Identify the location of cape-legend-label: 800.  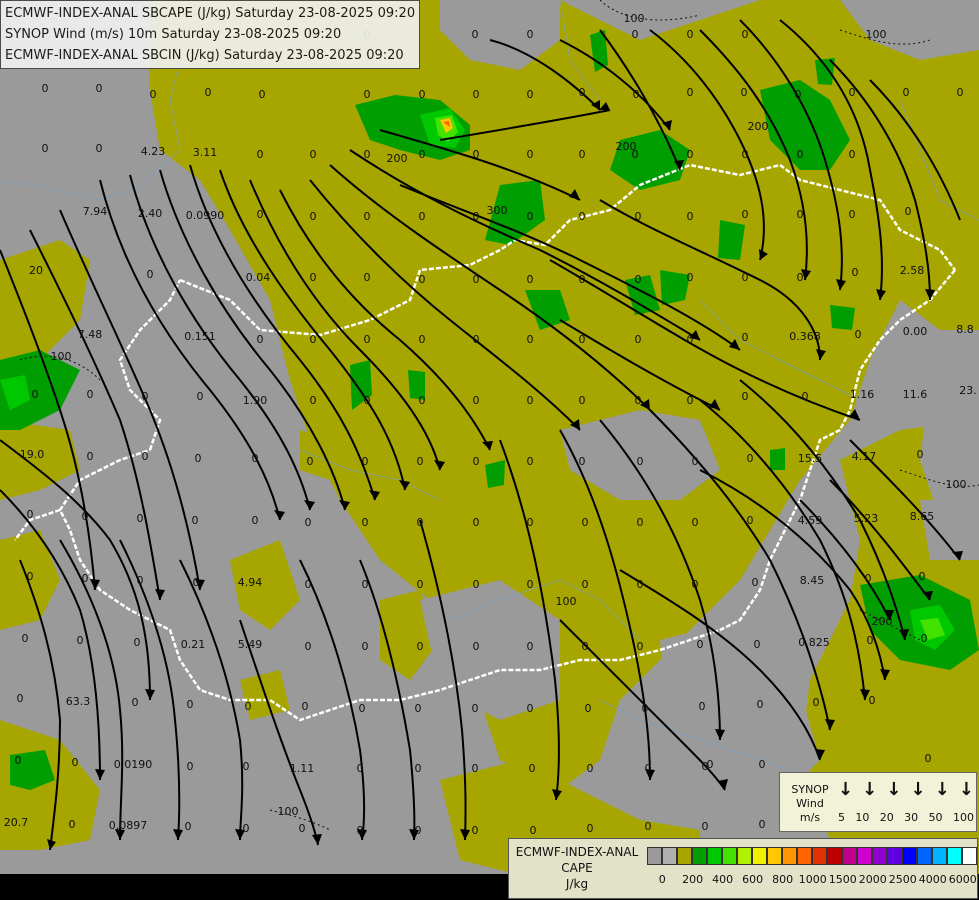
(783, 879).